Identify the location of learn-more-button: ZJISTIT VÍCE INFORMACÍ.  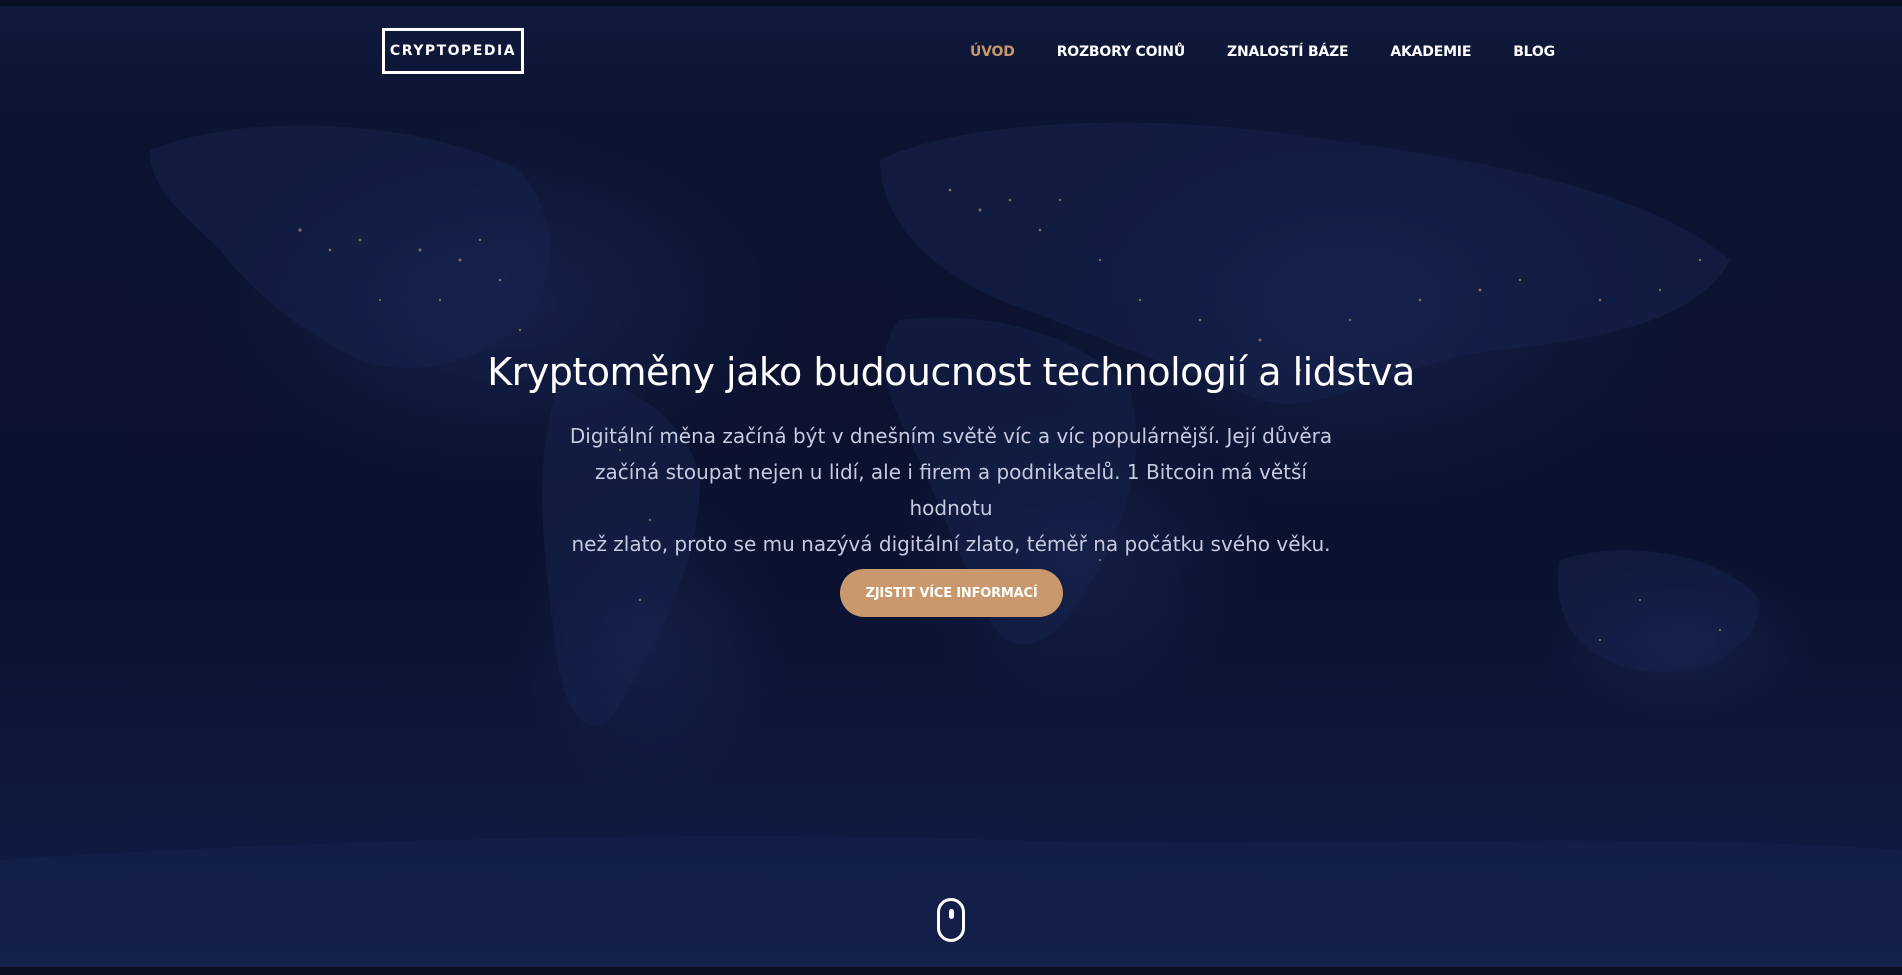
(951, 593).